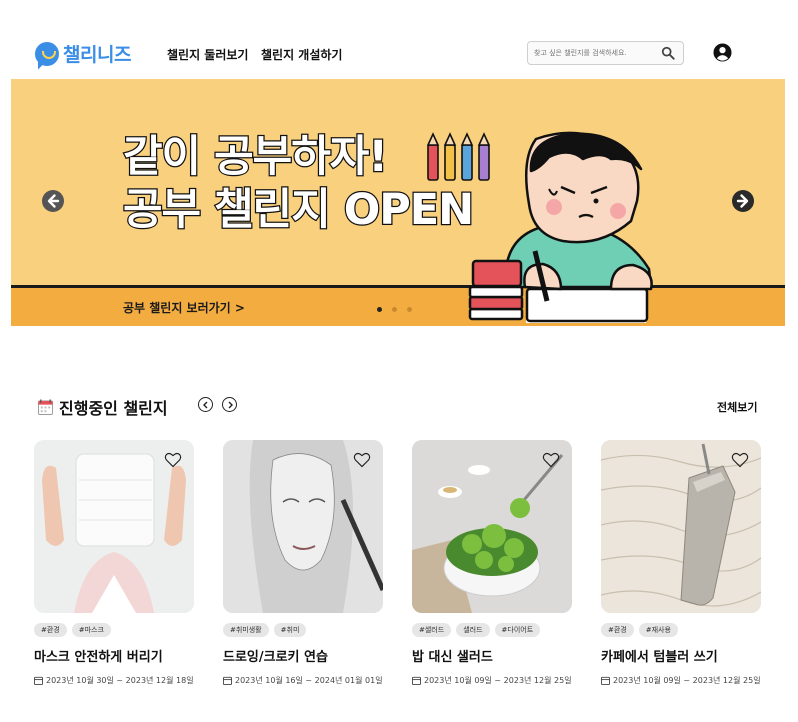  I want to click on nav-browse-challenges: 챌린지 둘러보기, so click(207, 54).